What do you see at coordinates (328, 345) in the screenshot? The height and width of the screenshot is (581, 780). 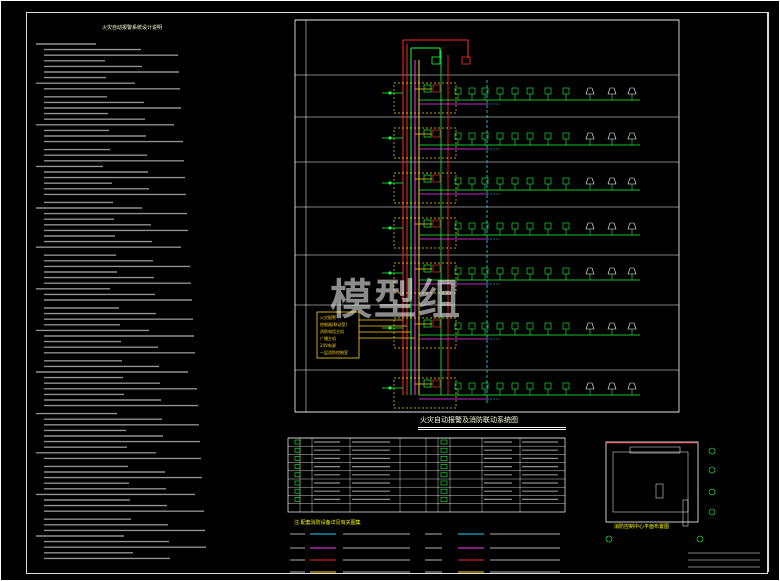 I see `control-box-line: 24V电源` at bounding box center [328, 345].